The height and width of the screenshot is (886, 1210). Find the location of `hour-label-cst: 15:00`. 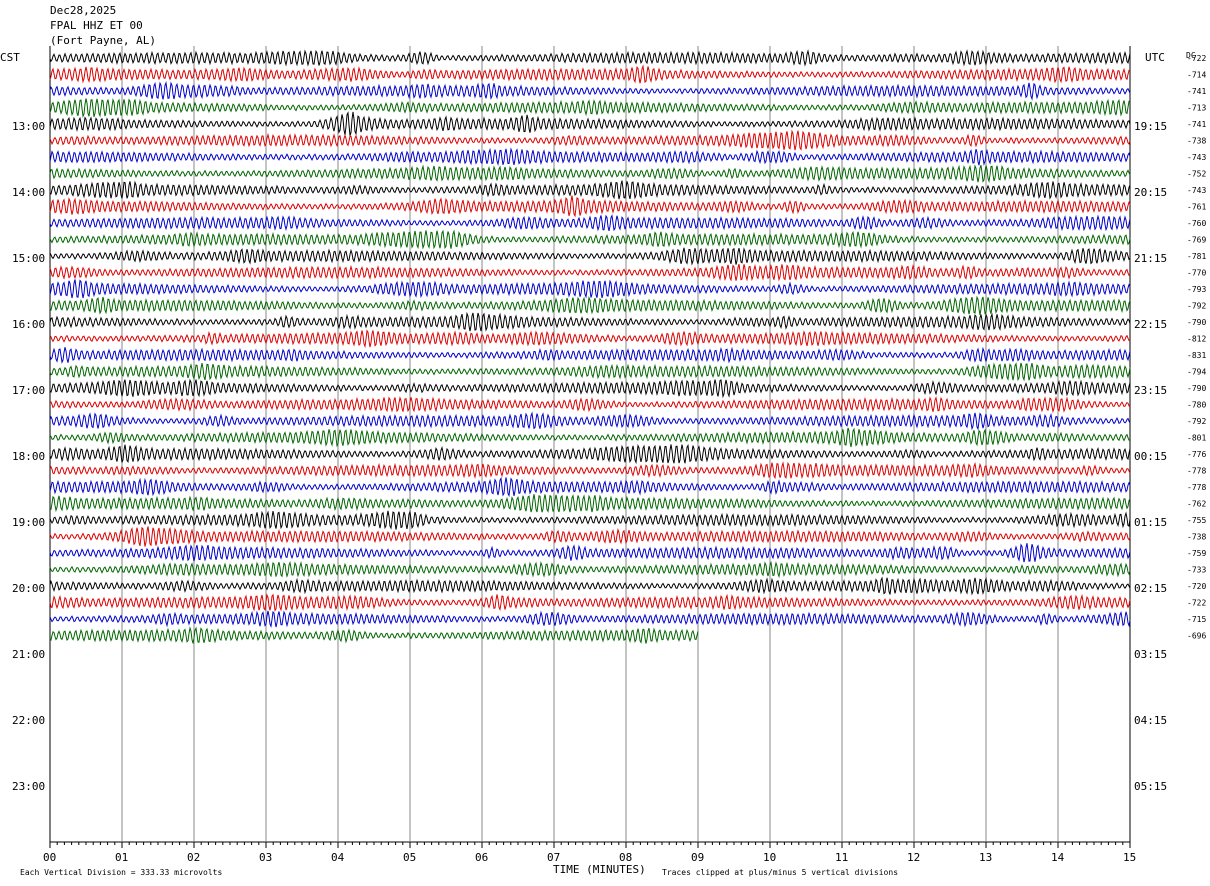

hour-label-cst: 15:00 is located at coordinates (28, 258).